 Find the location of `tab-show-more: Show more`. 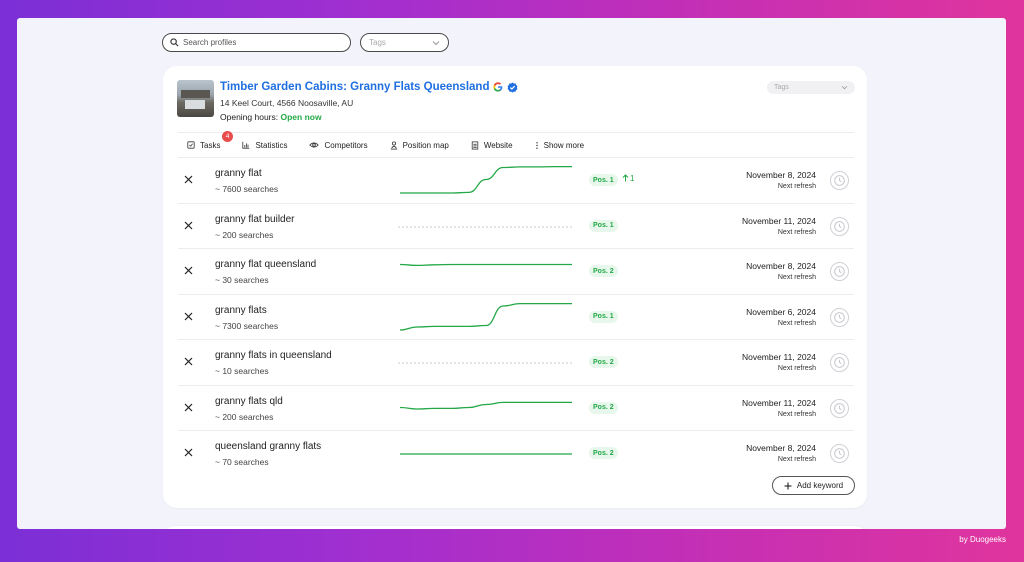

tab-show-more: Show more is located at coordinates (559, 145).